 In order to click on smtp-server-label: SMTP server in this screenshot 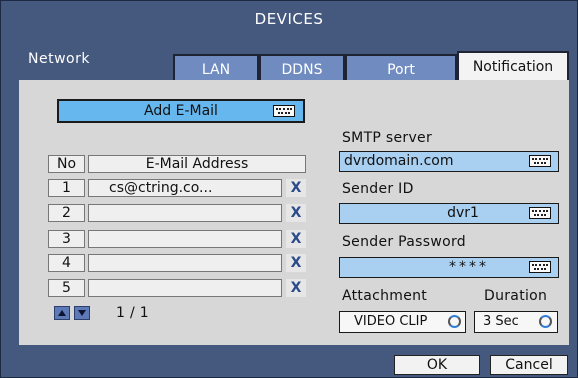, I will do `click(387, 138)`.